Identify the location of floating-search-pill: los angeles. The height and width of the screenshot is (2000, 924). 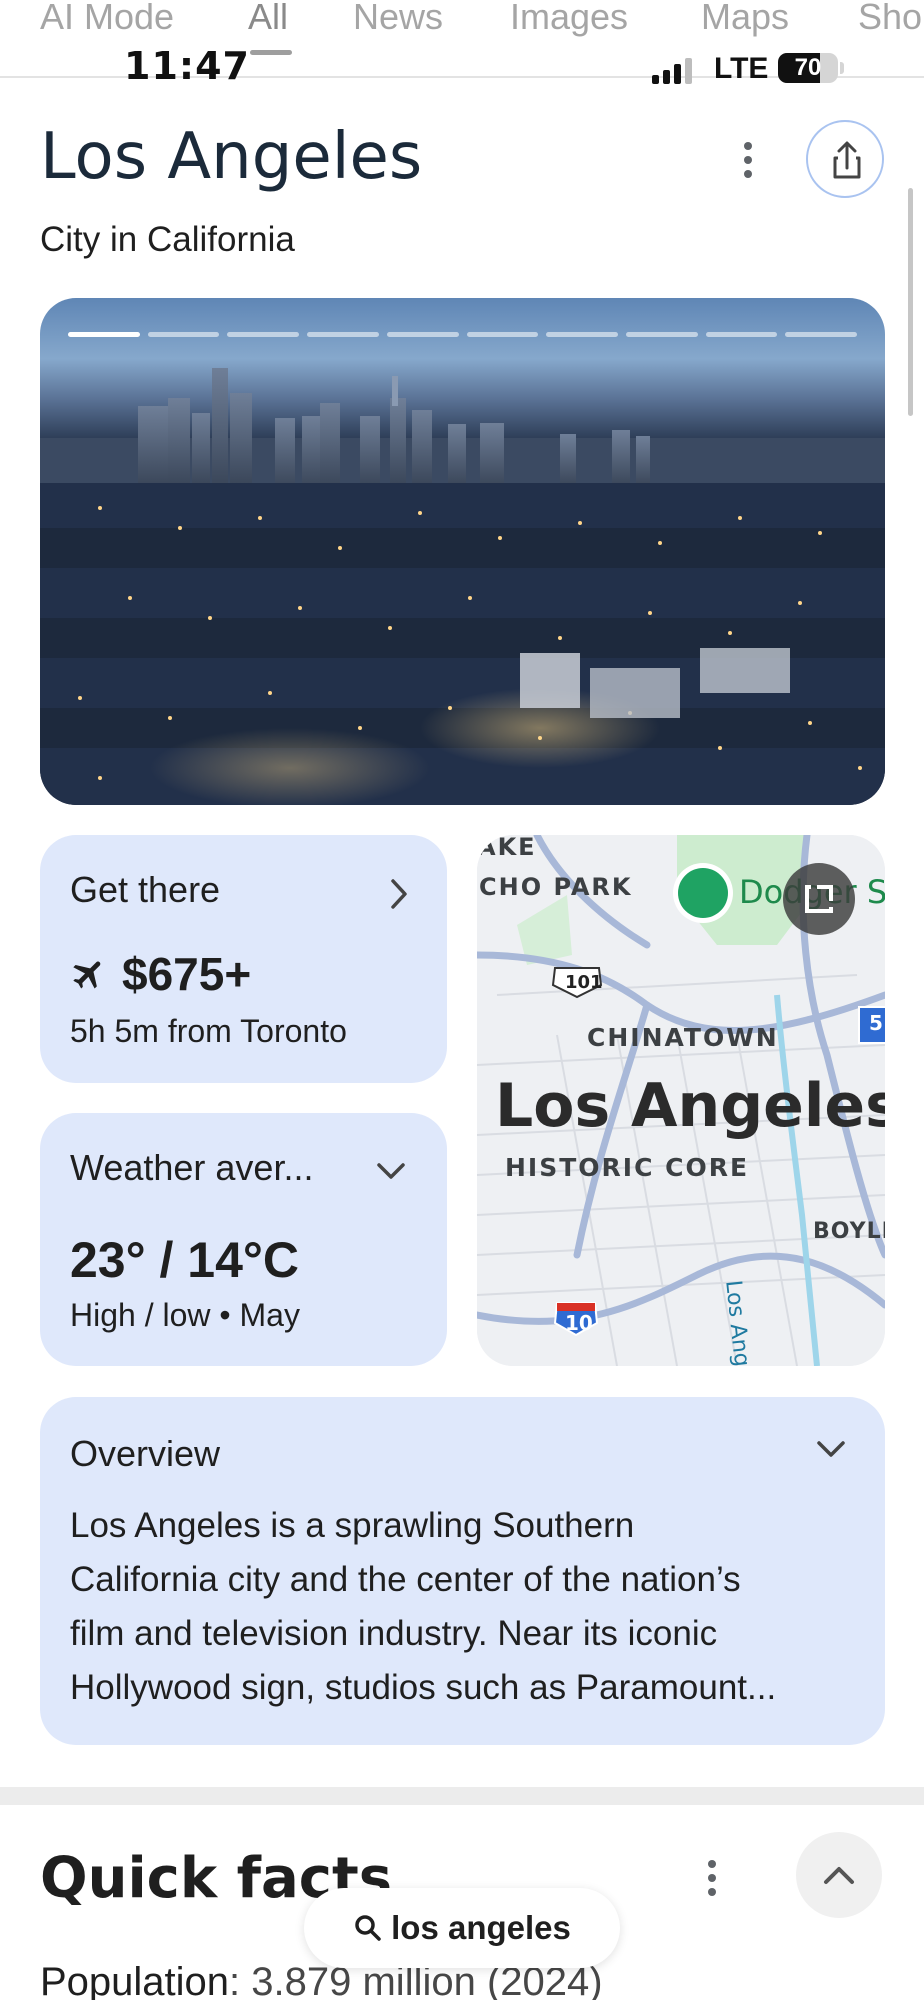
(462, 1928).